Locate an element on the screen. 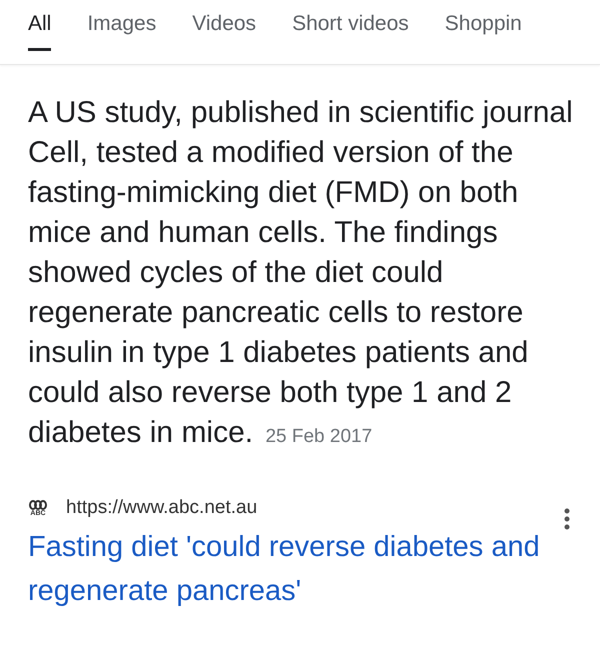  tab: Shoppin is located at coordinates (483, 25).